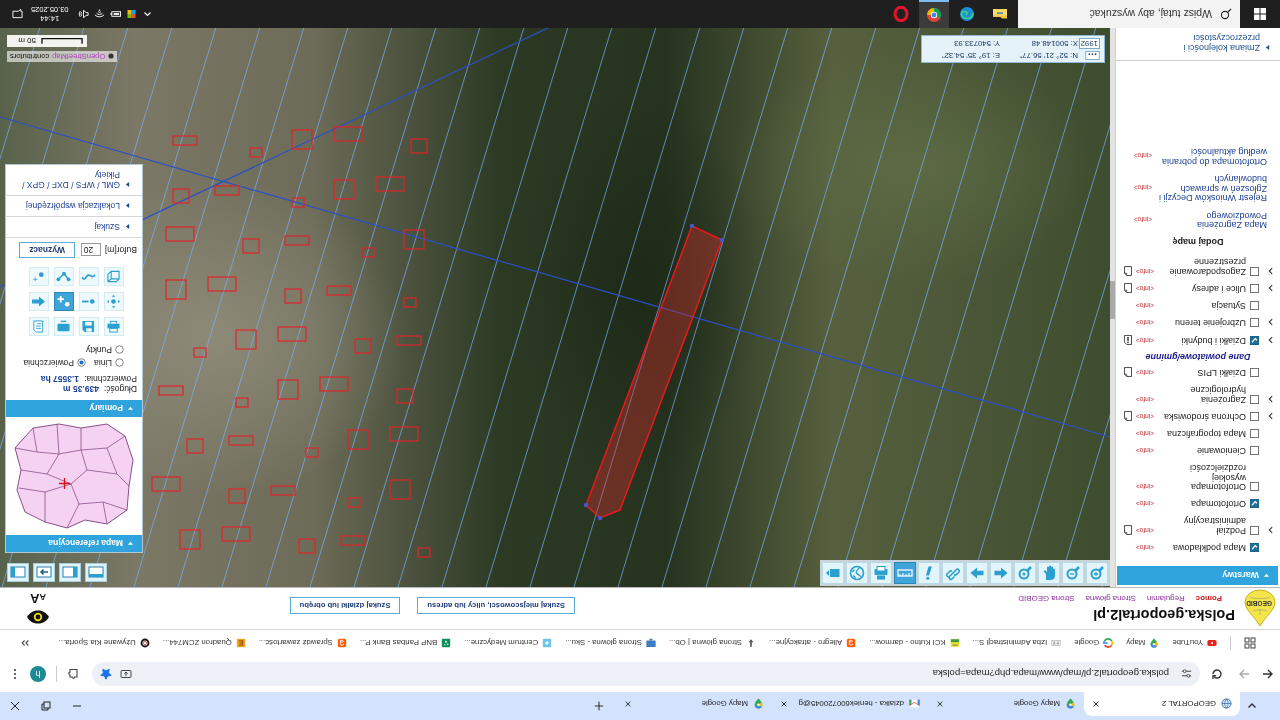 The height and width of the screenshot is (720, 1280). I want to click on radio-label: Powierzchnia, so click(49, 363).